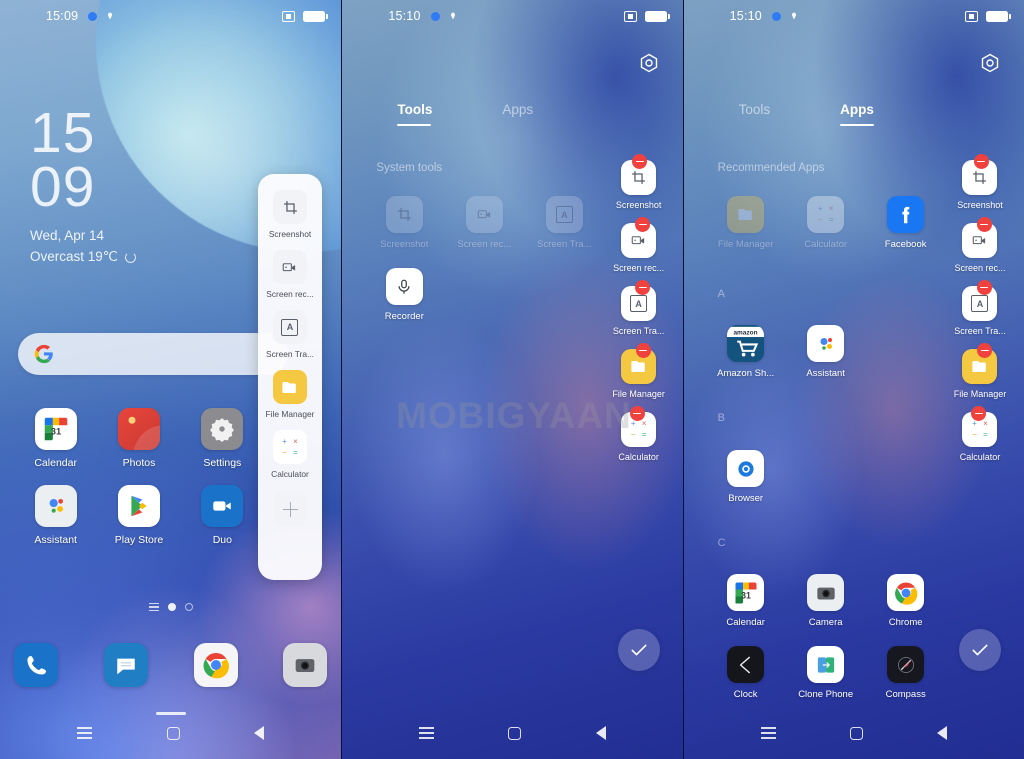  What do you see at coordinates (906, 673) in the screenshot?
I see `app-compass: Compass` at bounding box center [906, 673].